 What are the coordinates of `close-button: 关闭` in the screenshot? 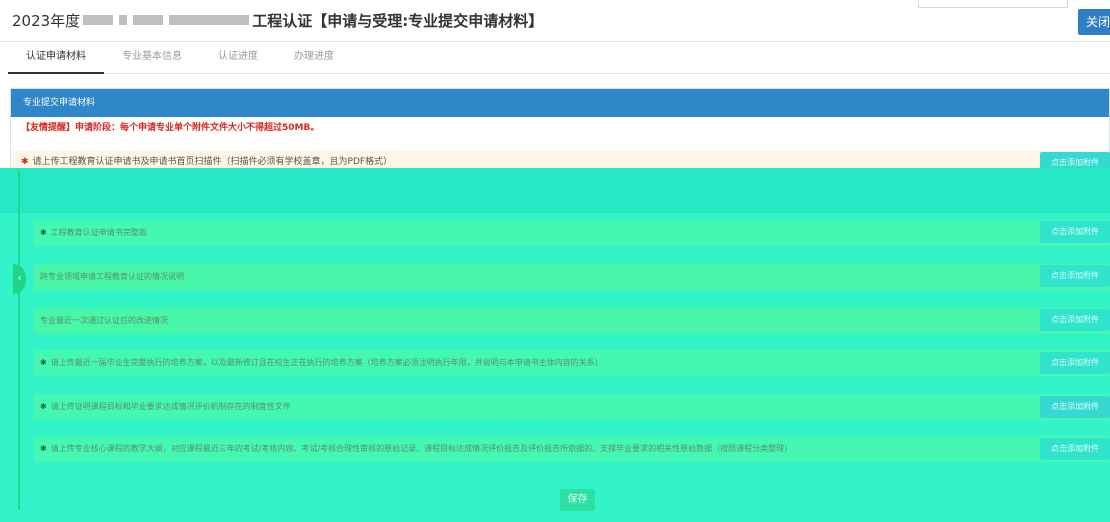 It's located at (1094, 22).